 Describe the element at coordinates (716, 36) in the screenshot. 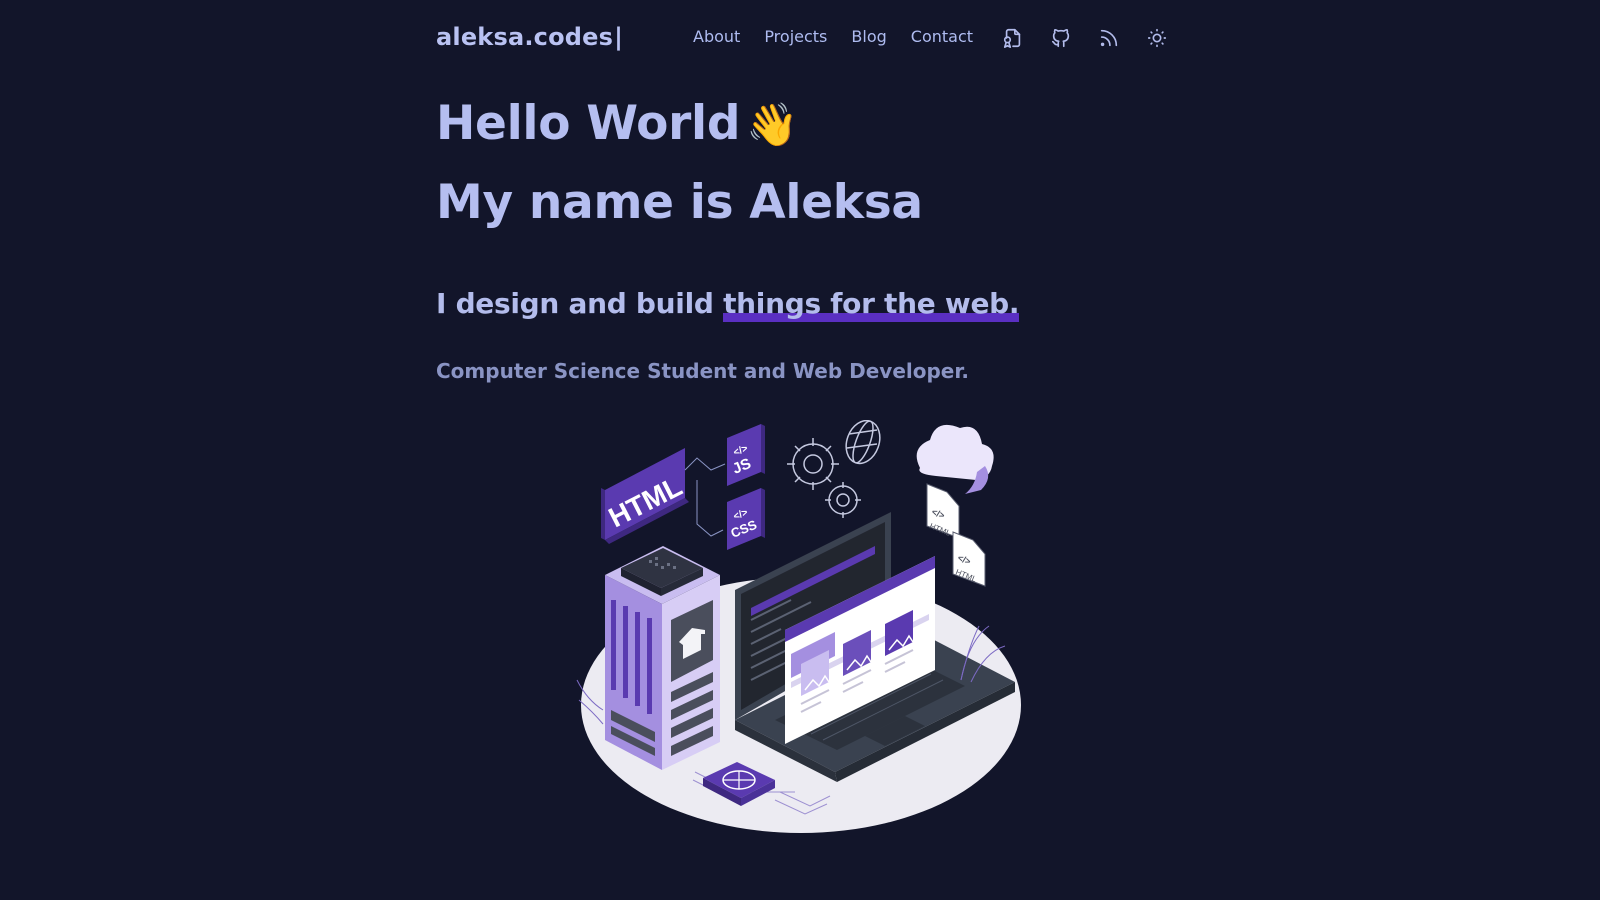

I see `nav-link-about: About` at that location.